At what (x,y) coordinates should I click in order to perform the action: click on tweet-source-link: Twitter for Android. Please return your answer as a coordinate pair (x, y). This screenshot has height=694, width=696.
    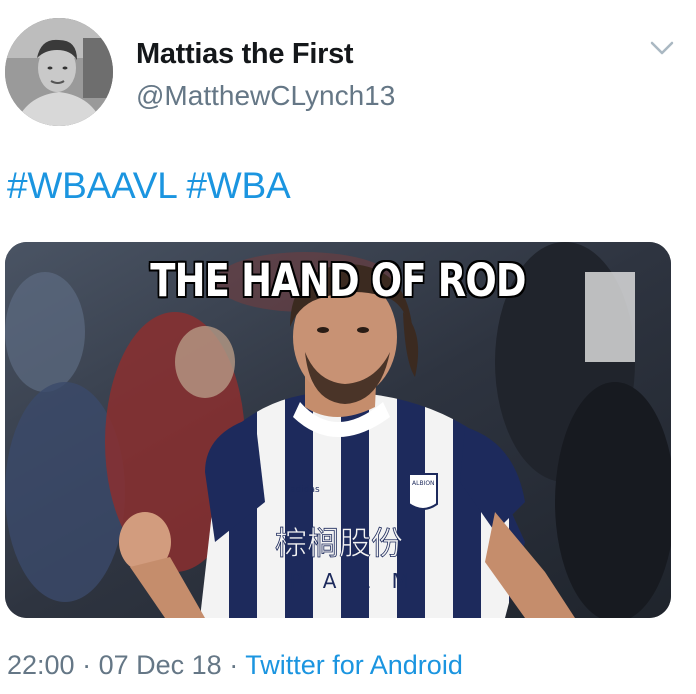
    Looking at the image, I should click on (354, 665).